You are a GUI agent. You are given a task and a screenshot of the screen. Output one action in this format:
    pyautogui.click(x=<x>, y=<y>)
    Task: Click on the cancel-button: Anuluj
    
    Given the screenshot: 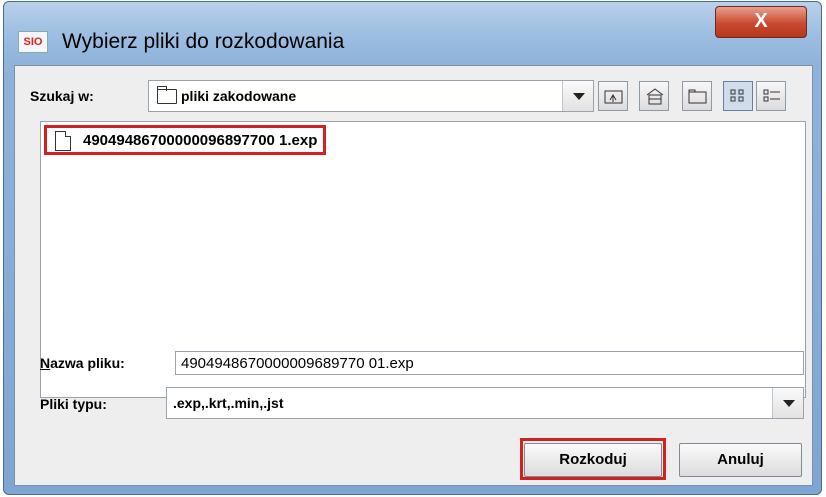 What is the action you would take?
    pyautogui.click(x=740, y=460)
    